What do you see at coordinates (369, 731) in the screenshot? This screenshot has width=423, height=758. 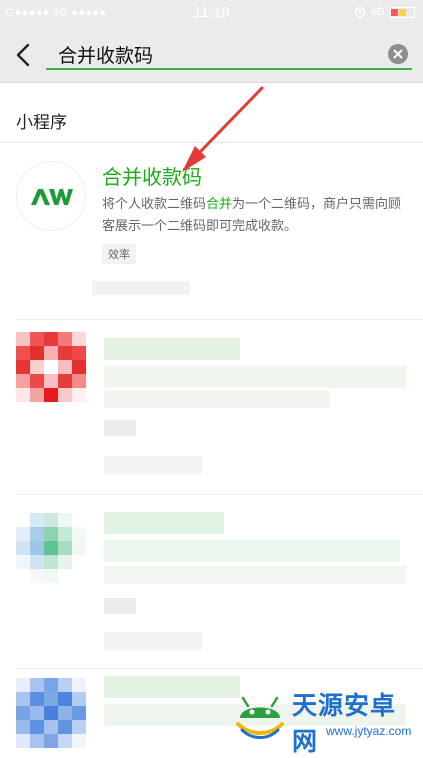 I see `watermark-url: www.jytyaz.com` at bounding box center [369, 731].